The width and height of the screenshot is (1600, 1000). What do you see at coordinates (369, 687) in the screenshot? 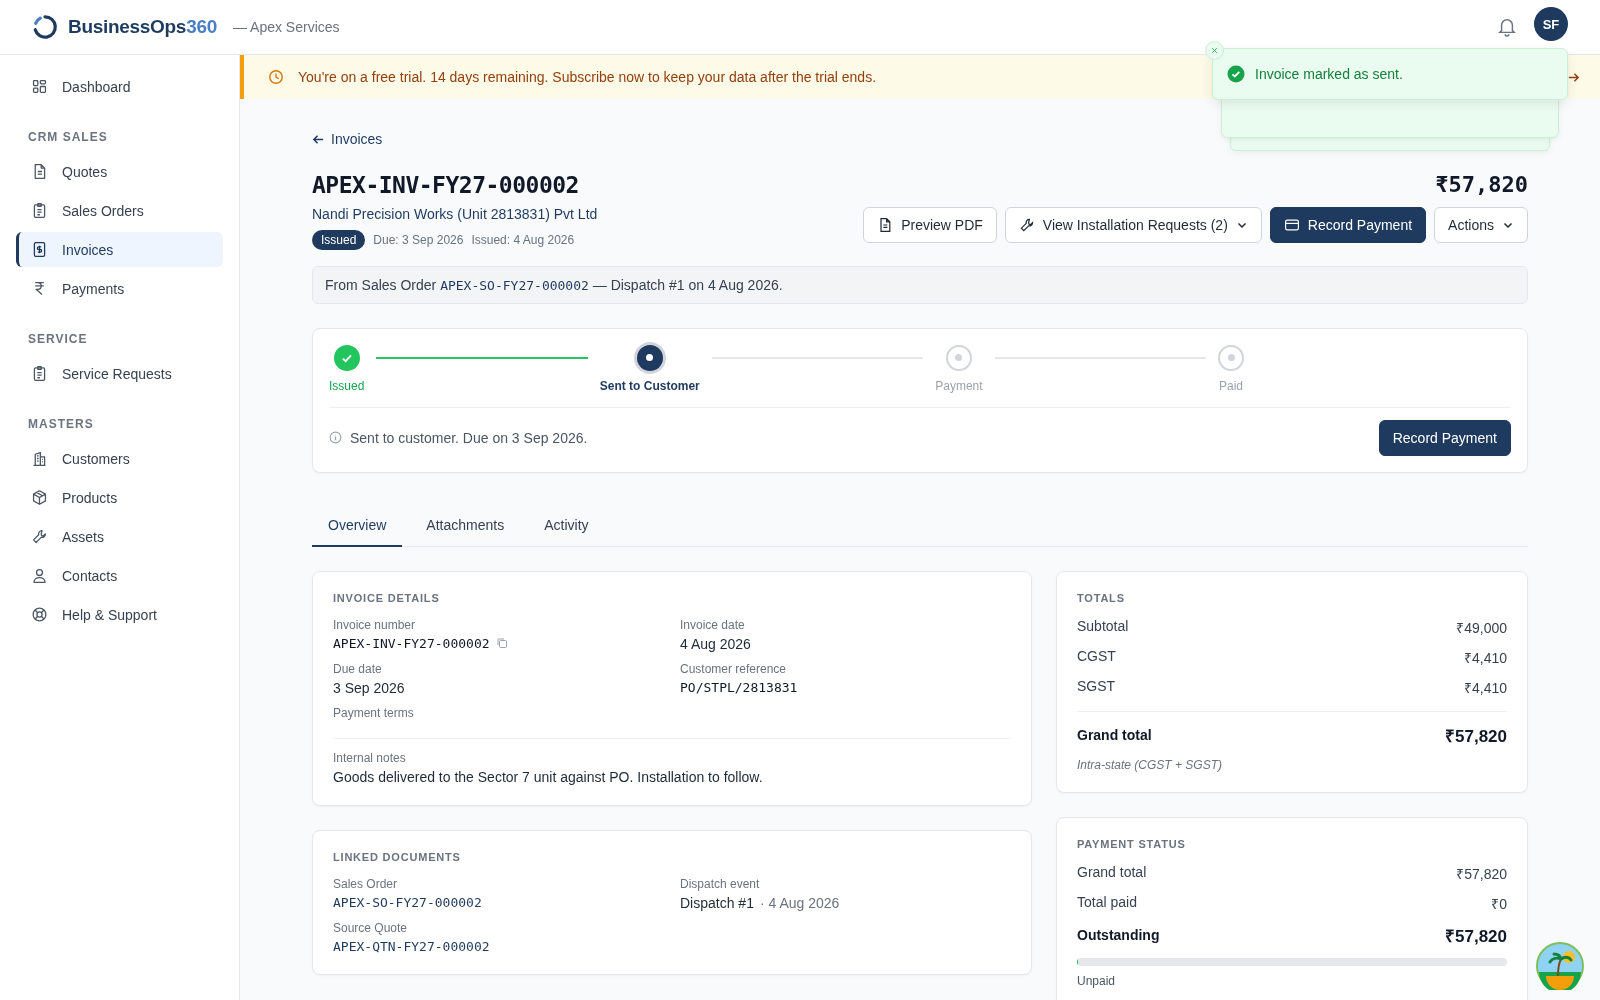
I see `field-value: 3 Sep 2026` at bounding box center [369, 687].